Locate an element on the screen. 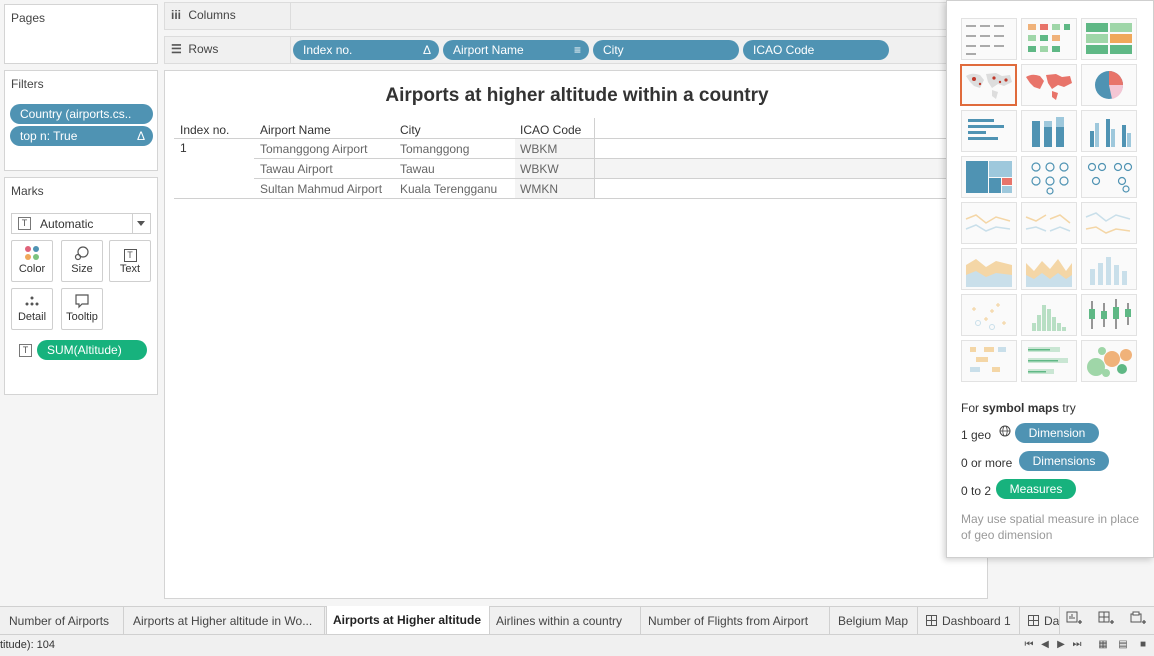 Image resolution: width=1154 pixels, height=656 pixels. tab-label: Airports at Higher altitude is located at coordinates (407, 620).